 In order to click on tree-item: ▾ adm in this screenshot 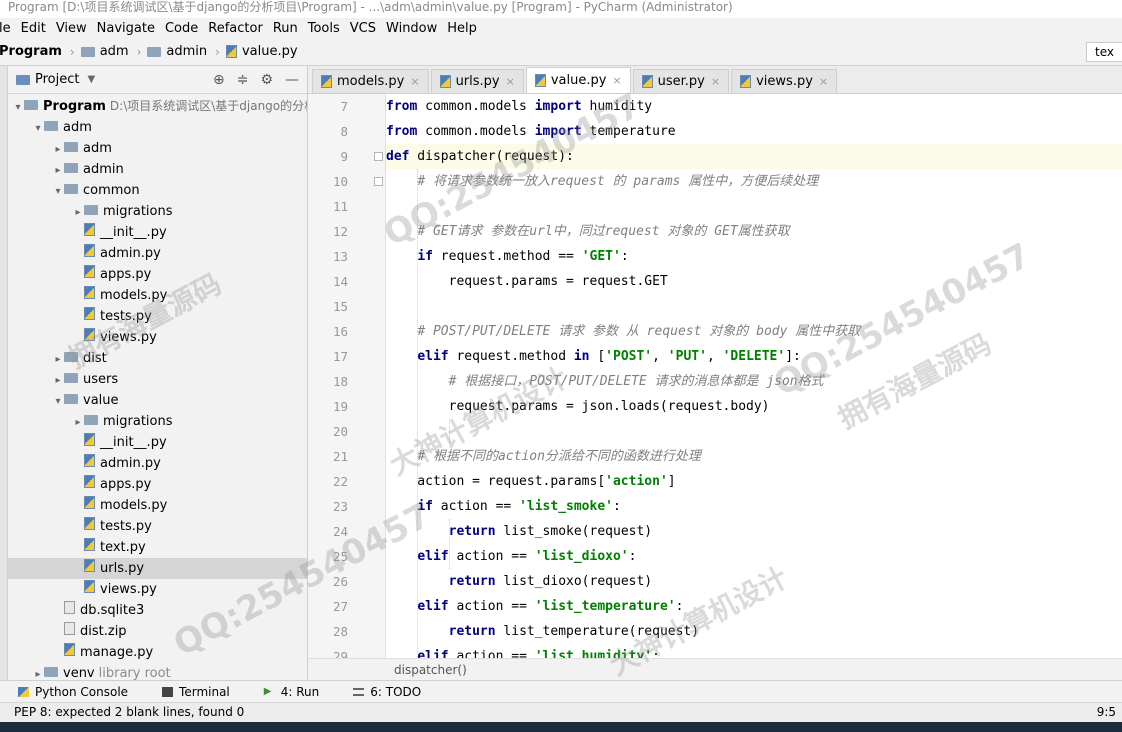, I will do `click(157, 127)`.